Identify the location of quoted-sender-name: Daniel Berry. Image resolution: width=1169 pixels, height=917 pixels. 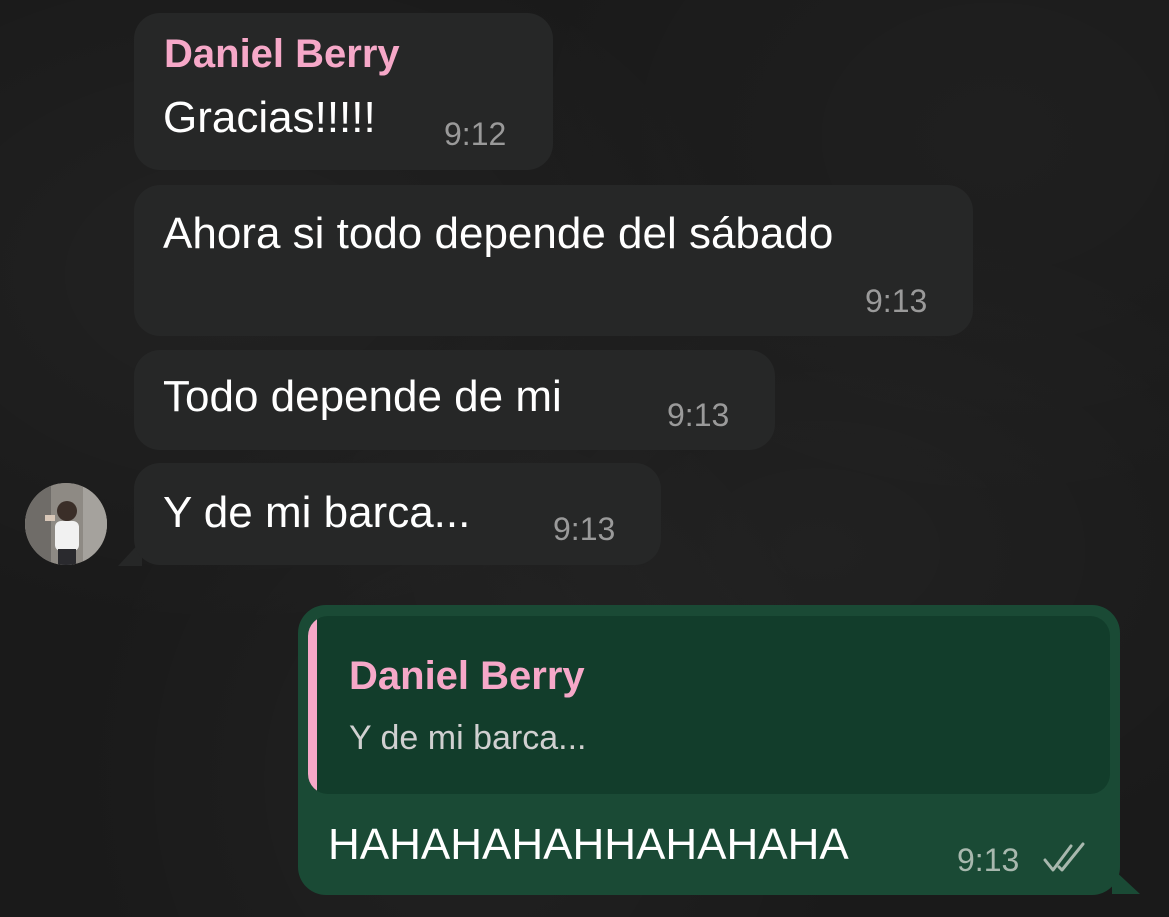
(467, 676).